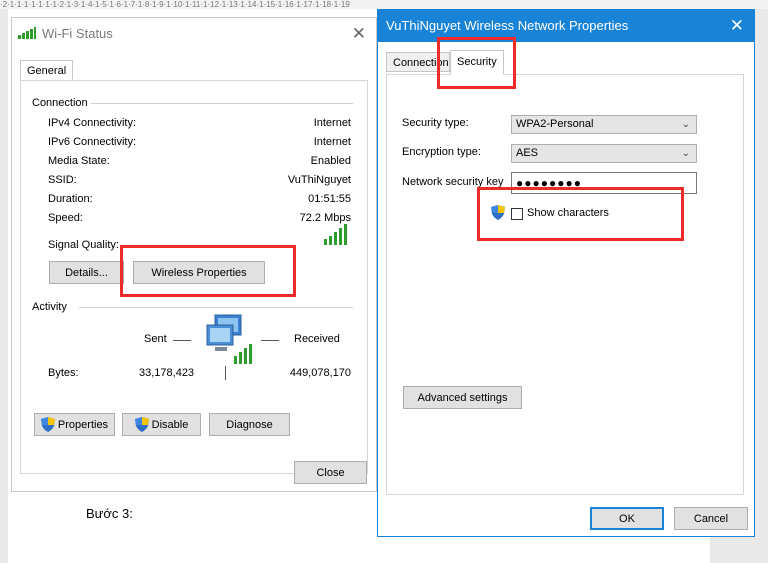  Describe the element at coordinates (47, 70) in the screenshot. I see `tab-general: General` at that location.